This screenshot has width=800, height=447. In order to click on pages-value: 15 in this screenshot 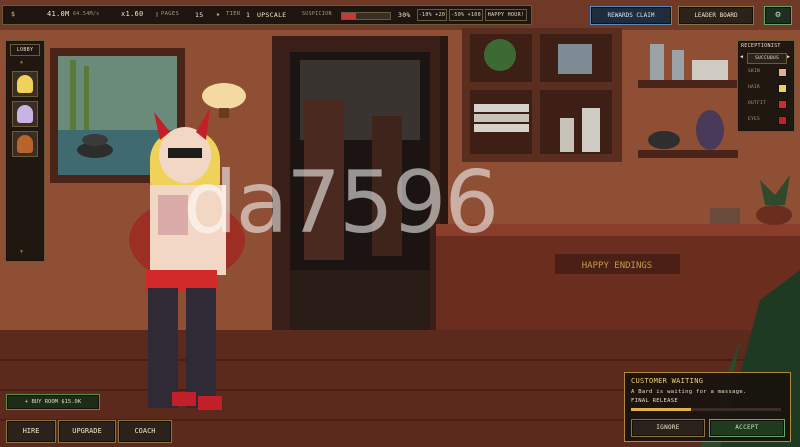, I will do `click(199, 15)`.